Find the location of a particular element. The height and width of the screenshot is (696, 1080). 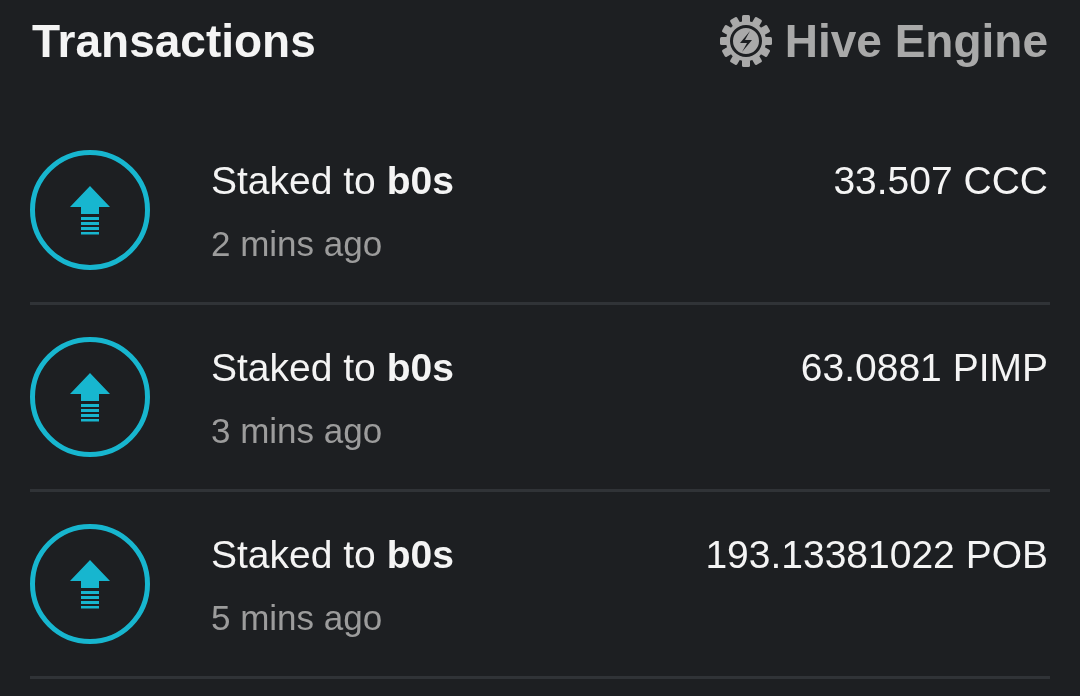

gear-bolt-logo-icon is located at coordinates (745, 41).